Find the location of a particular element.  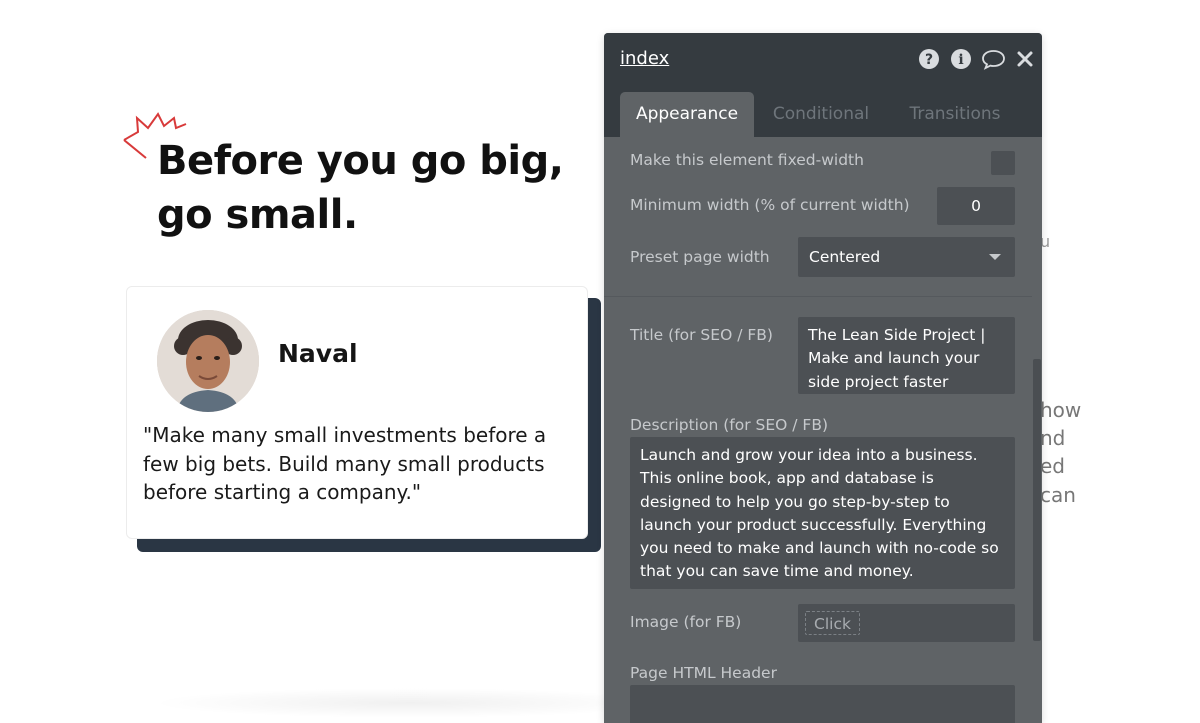

close-icon is located at coordinates (1025, 59).